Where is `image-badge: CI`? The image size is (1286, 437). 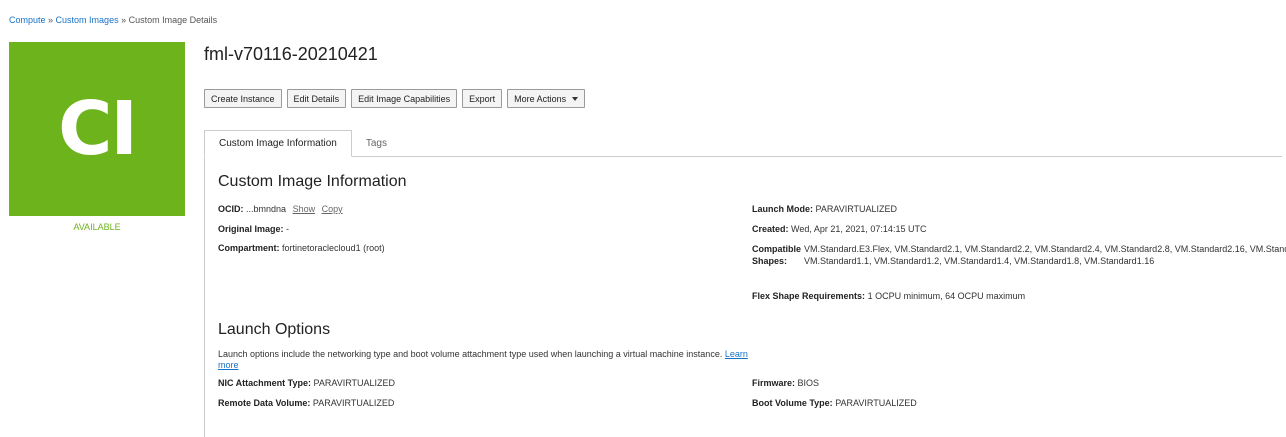
image-badge: CI is located at coordinates (97, 129).